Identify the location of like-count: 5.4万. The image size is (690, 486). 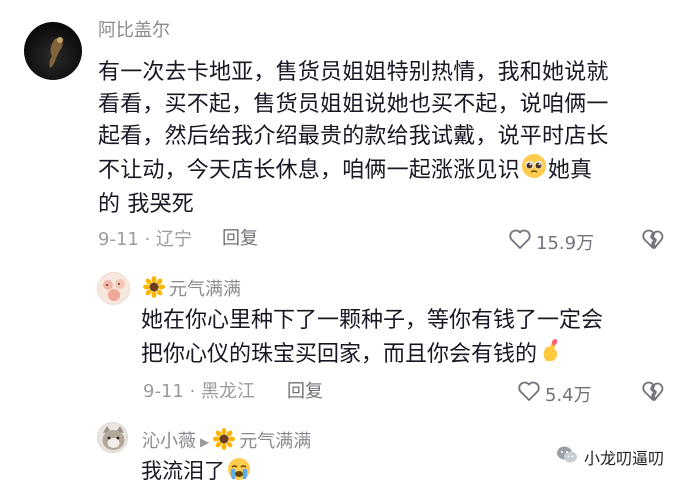
(568, 395).